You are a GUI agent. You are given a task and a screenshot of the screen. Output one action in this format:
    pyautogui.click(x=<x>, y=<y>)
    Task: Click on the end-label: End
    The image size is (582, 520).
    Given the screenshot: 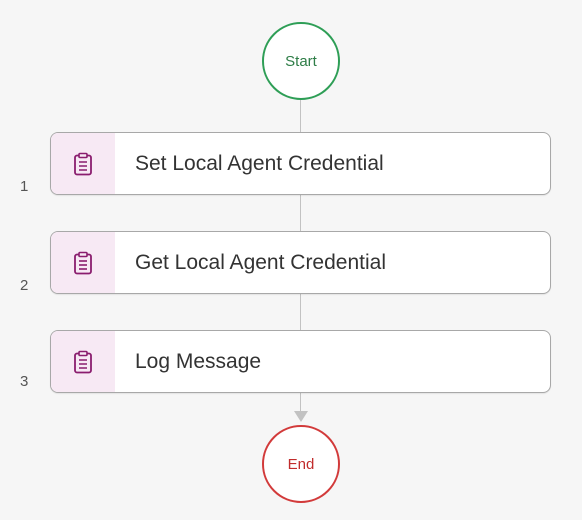 What is the action you would take?
    pyautogui.click(x=301, y=464)
    